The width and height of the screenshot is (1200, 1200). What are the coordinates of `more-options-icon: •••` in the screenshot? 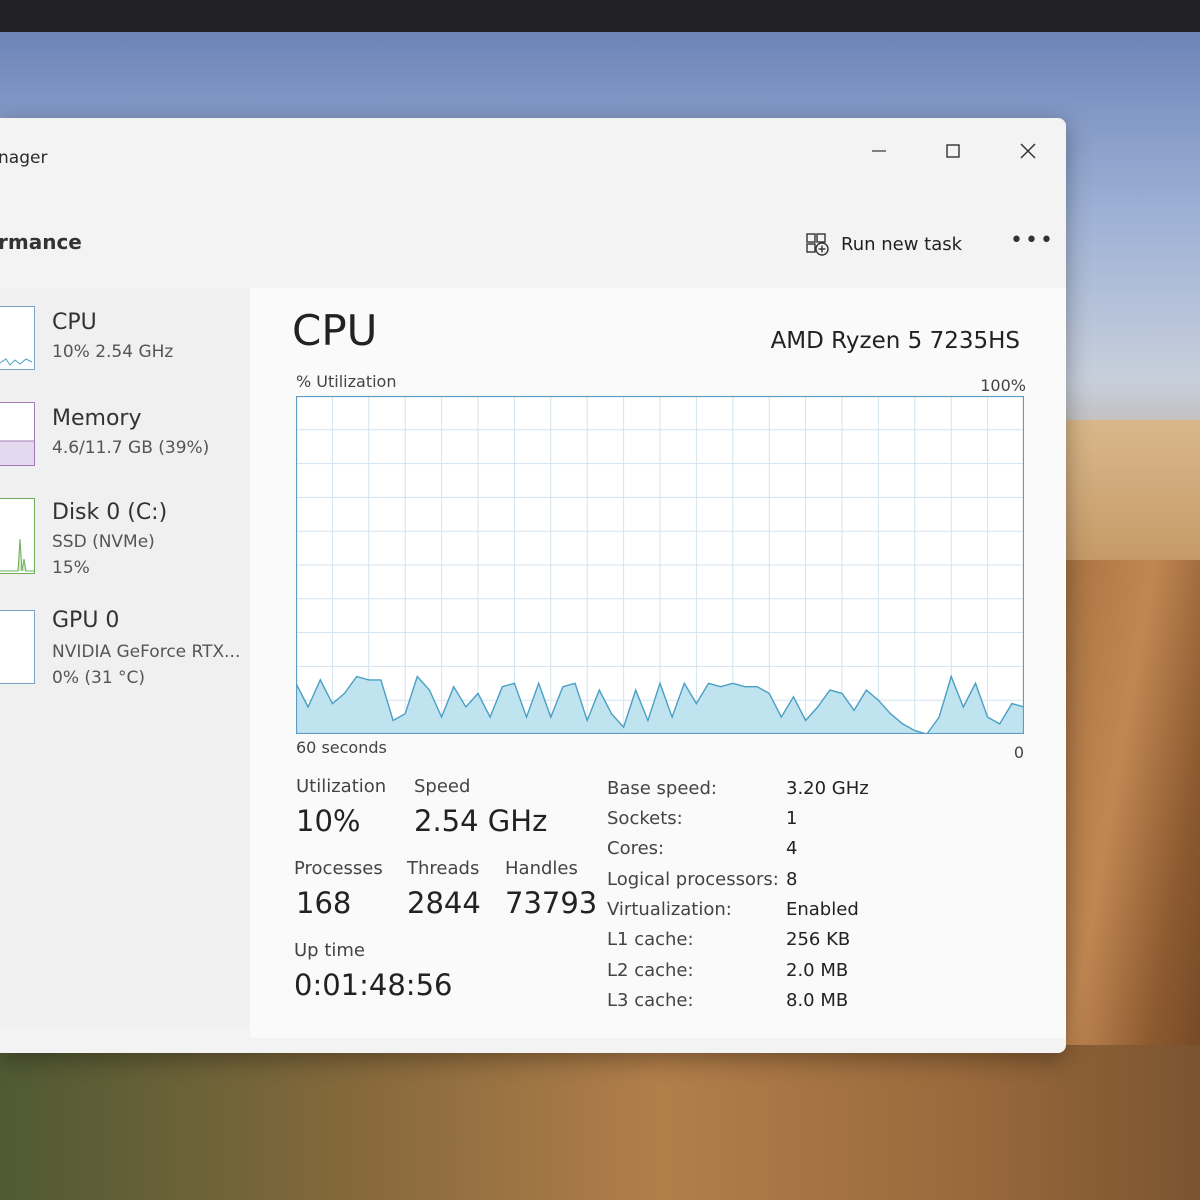 It's located at (1032, 240).